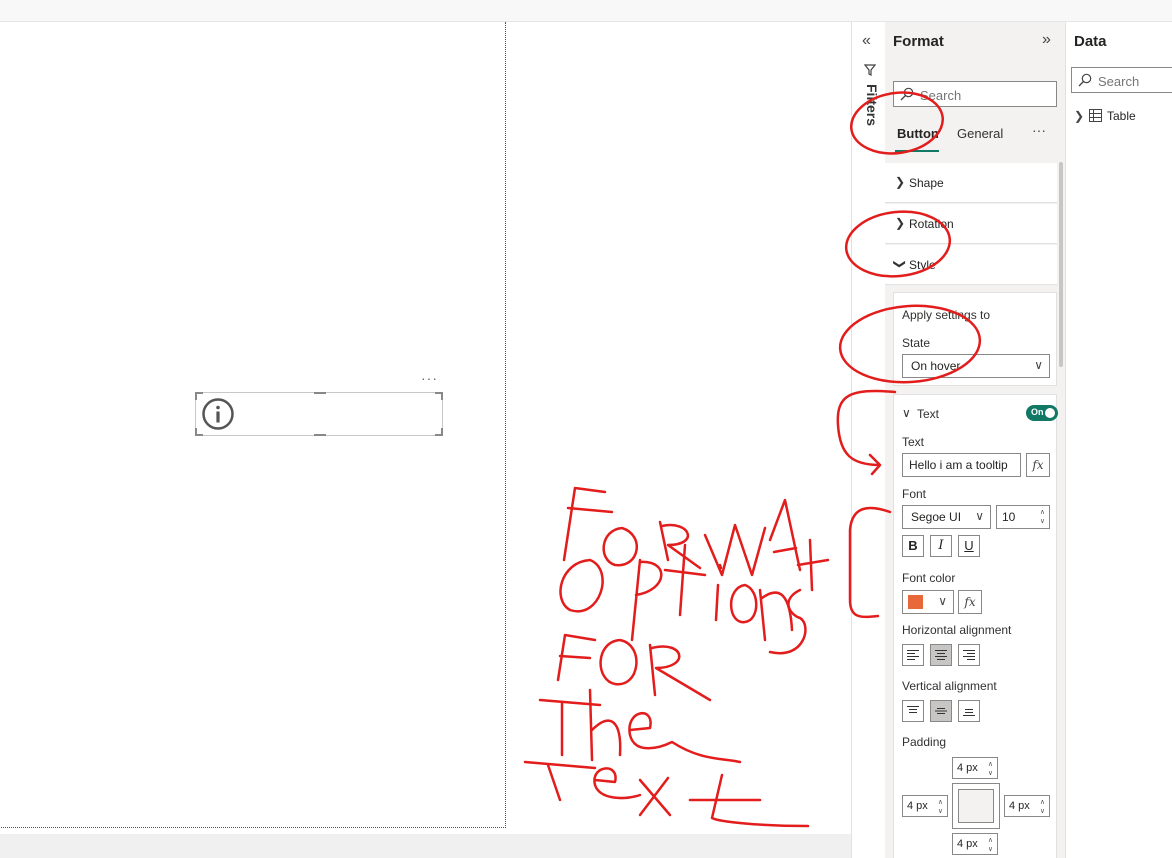 Image resolution: width=1172 pixels, height=858 pixels. What do you see at coordinates (913, 546) in the screenshot?
I see `bold-button: B` at bounding box center [913, 546].